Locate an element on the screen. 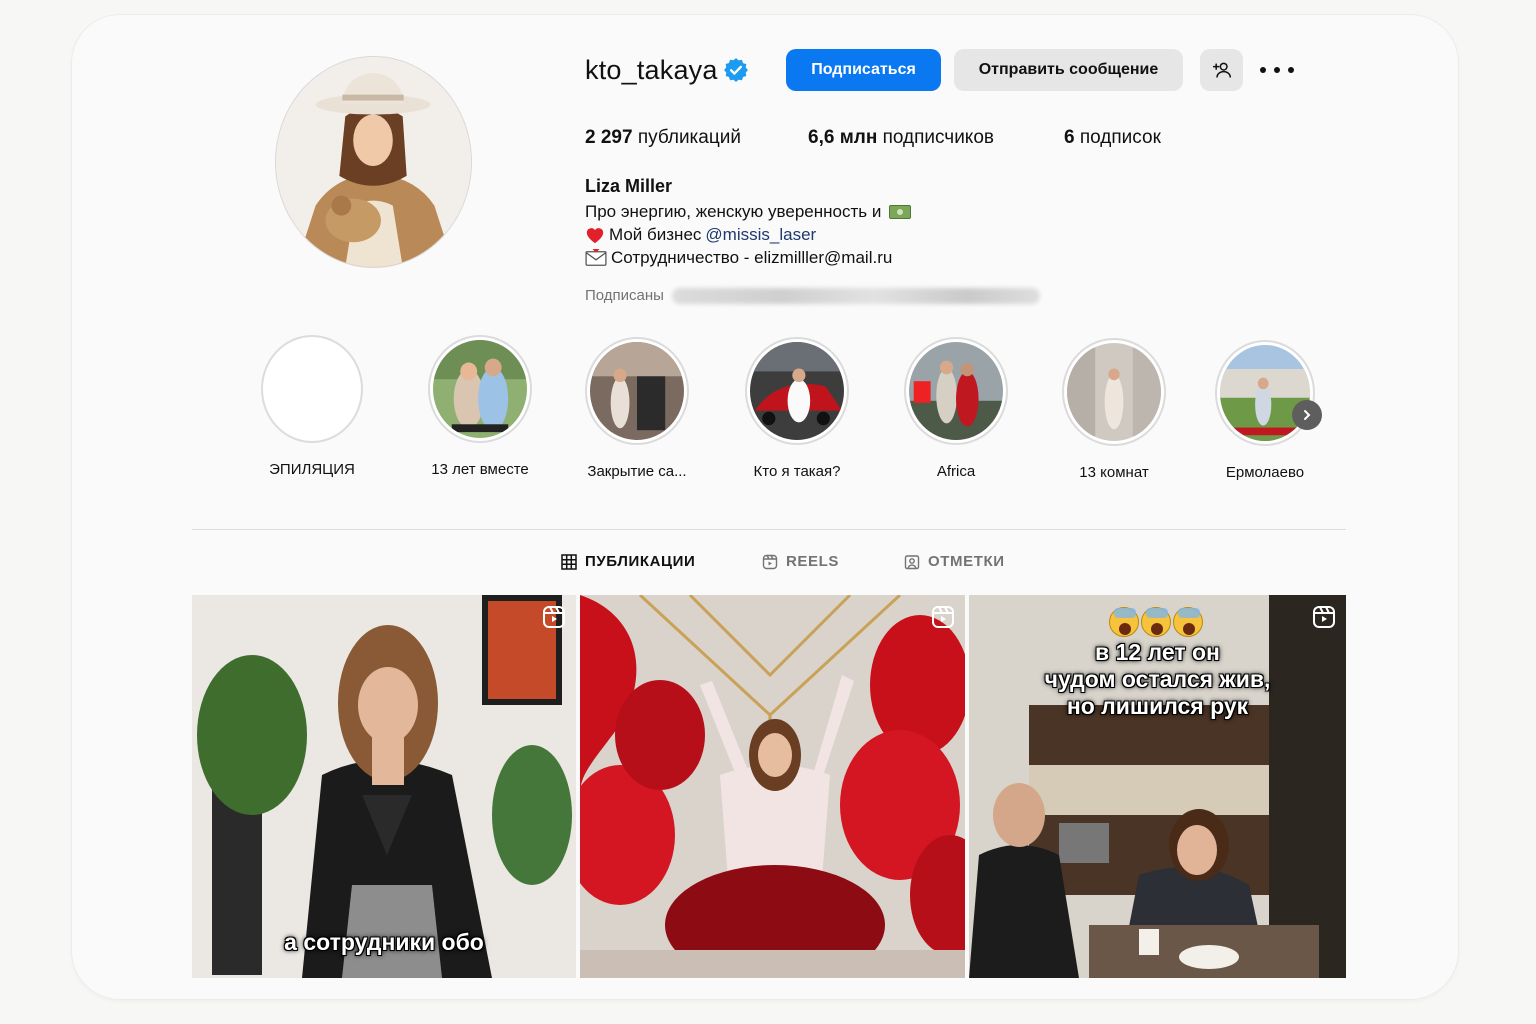 The width and height of the screenshot is (1536, 1024). post-tile is located at coordinates (772, 786).